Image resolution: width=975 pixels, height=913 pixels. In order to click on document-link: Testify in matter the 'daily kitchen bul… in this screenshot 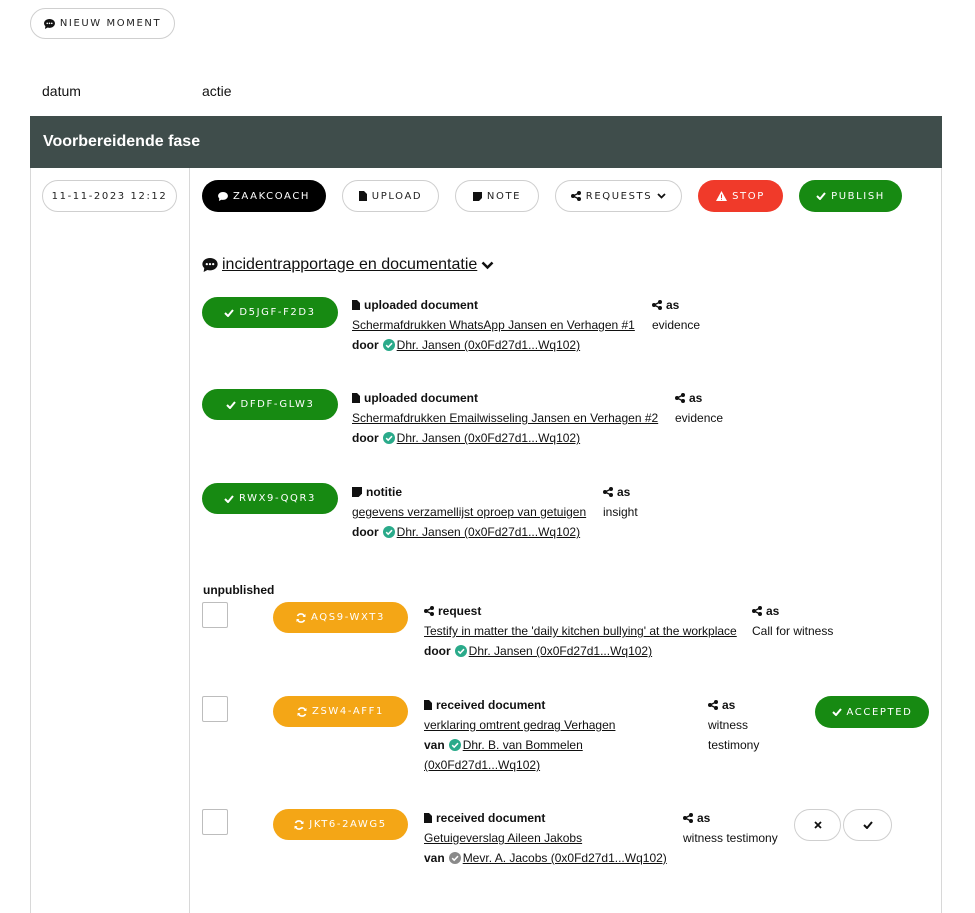, I will do `click(580, 631)`.